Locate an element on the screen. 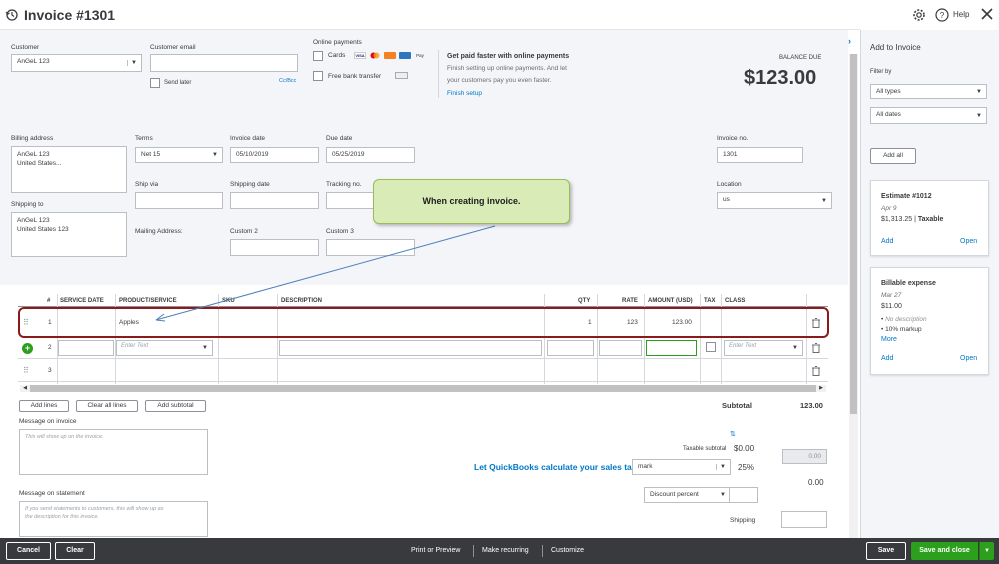 Image resolution: width=999 pixels, height=564 pixels. tracking-no-field is located at coordinates (351, 200).